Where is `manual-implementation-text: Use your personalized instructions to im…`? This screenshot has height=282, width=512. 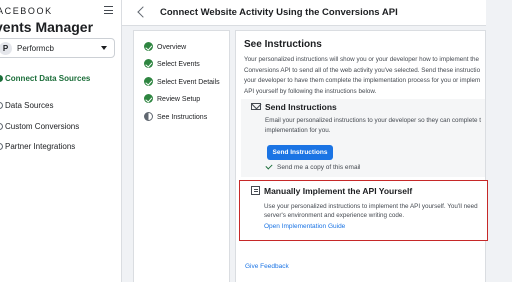
manual-implementation-text: Use your personalized instructions to im… is located at coordinates (375, 211).